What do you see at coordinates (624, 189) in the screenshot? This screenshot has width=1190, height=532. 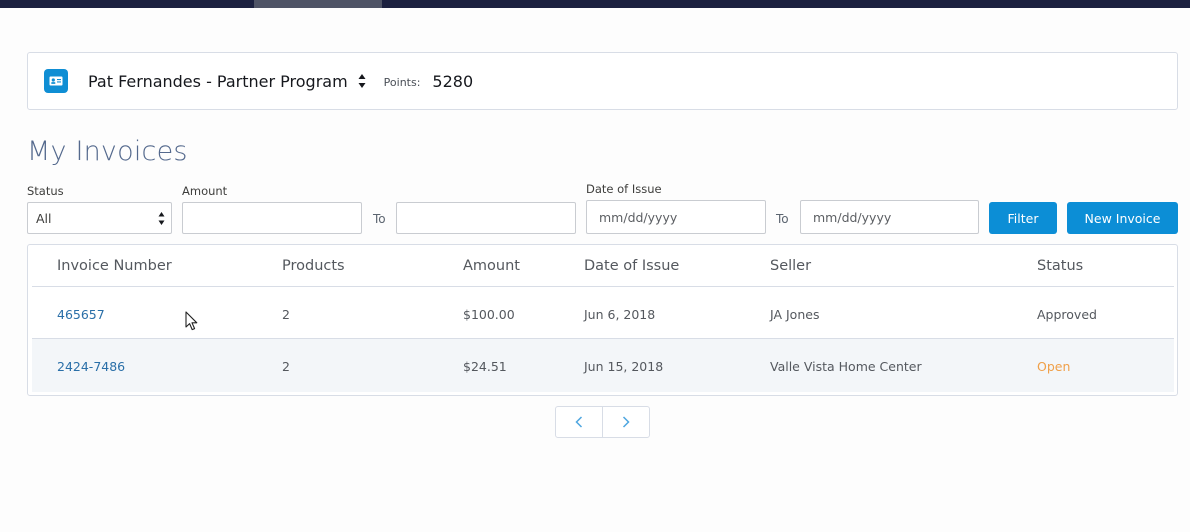 I see `date-filter-label: Date of Issue` at bounding box center [624, 189].